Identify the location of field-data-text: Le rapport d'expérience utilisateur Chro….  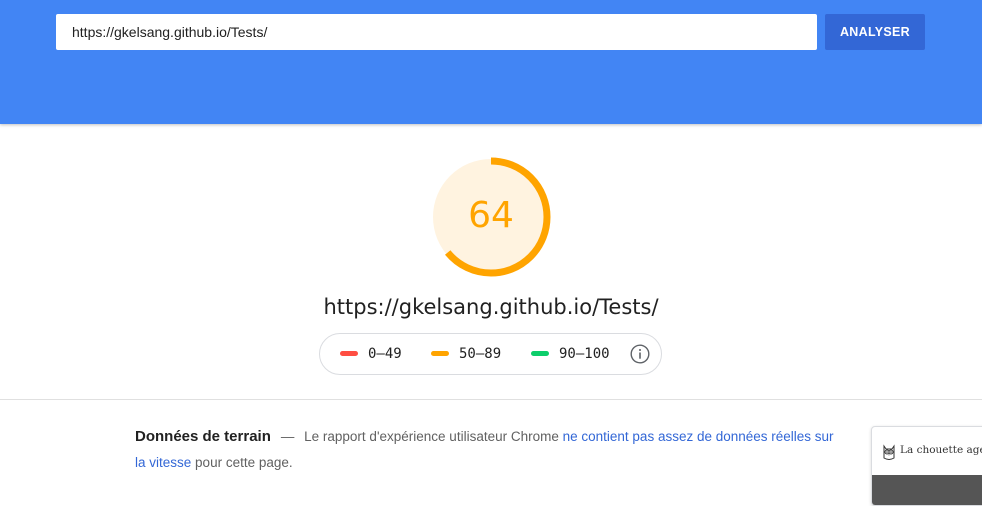
(431, 436).